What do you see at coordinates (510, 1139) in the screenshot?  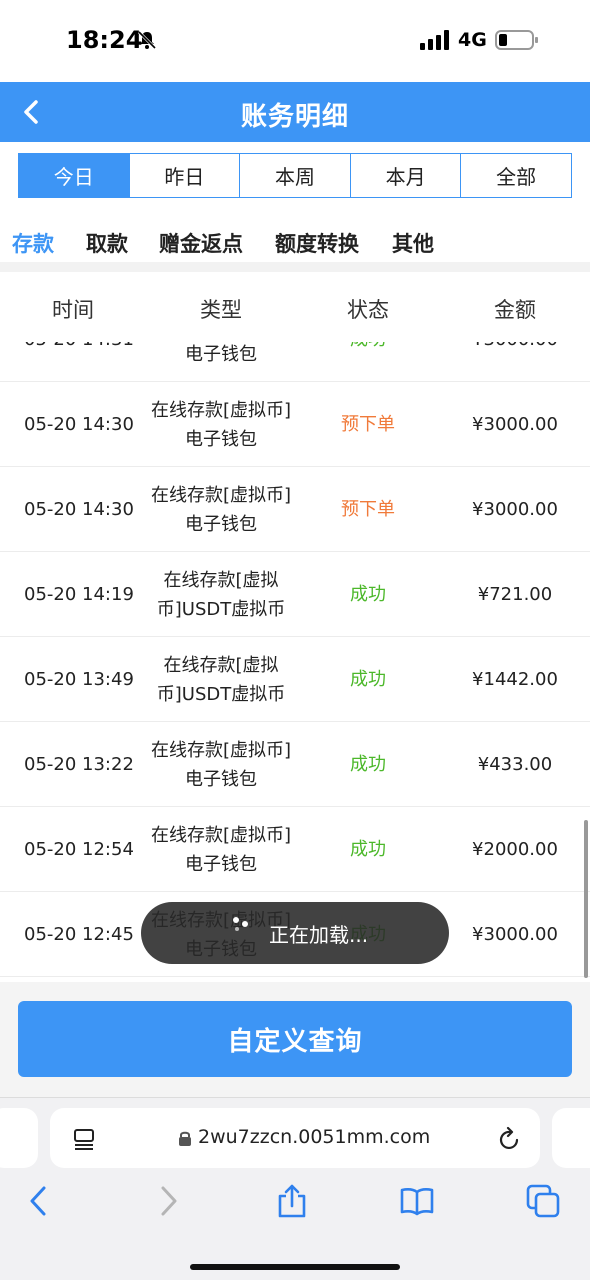 I see `reload-icon` at bounding box center [510, 1139].